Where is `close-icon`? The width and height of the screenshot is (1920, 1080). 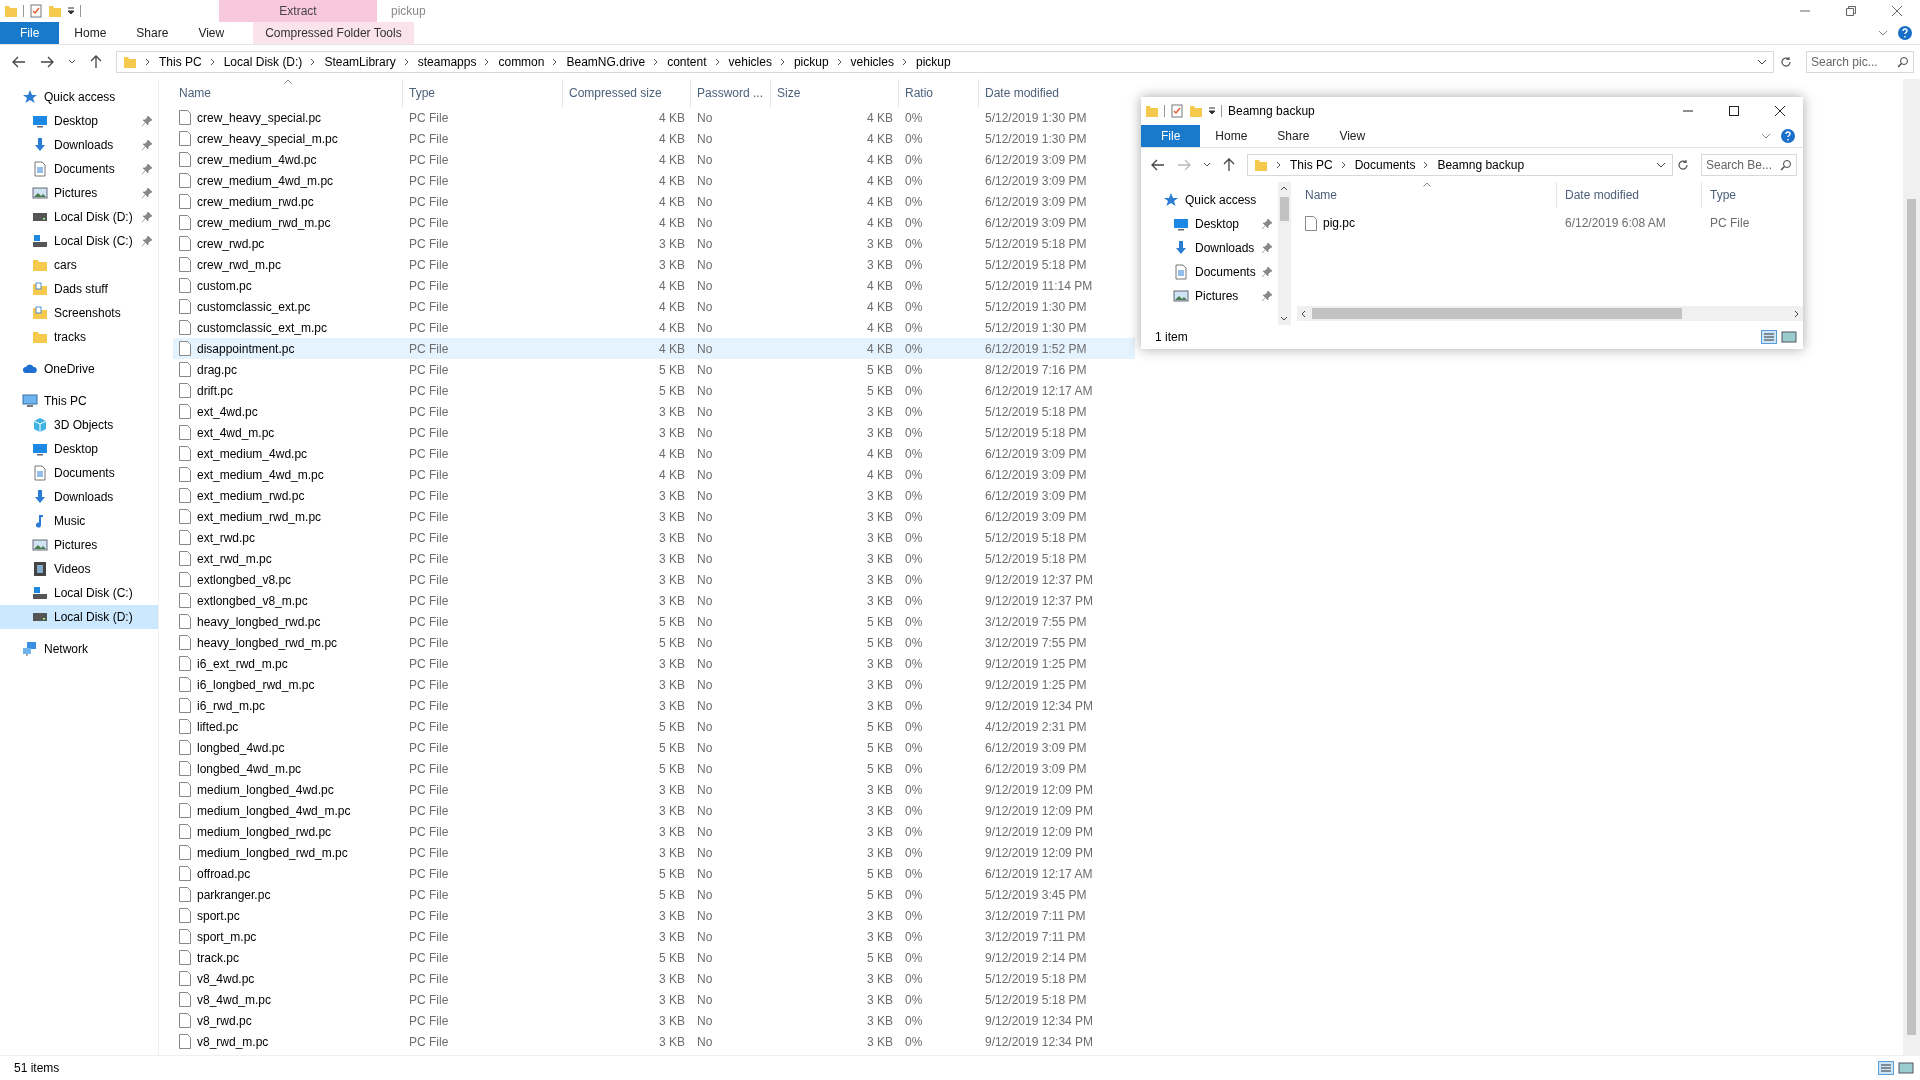 close-icon is located at coordinates (1780, 111).